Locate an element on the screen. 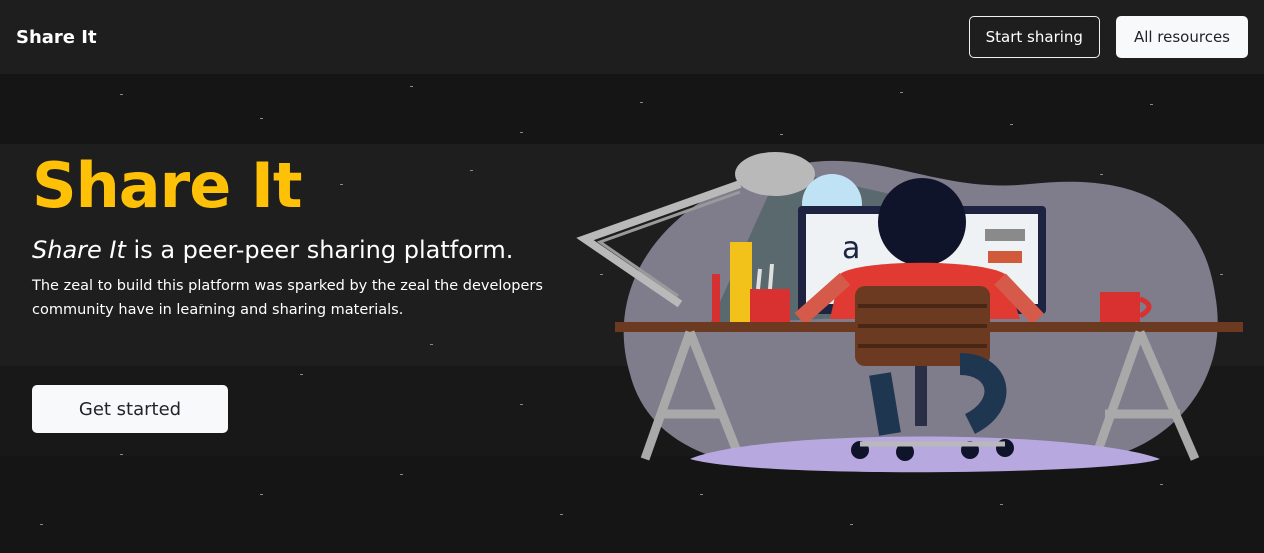  get-started-button: Get started is located at coordinates (130, 409).